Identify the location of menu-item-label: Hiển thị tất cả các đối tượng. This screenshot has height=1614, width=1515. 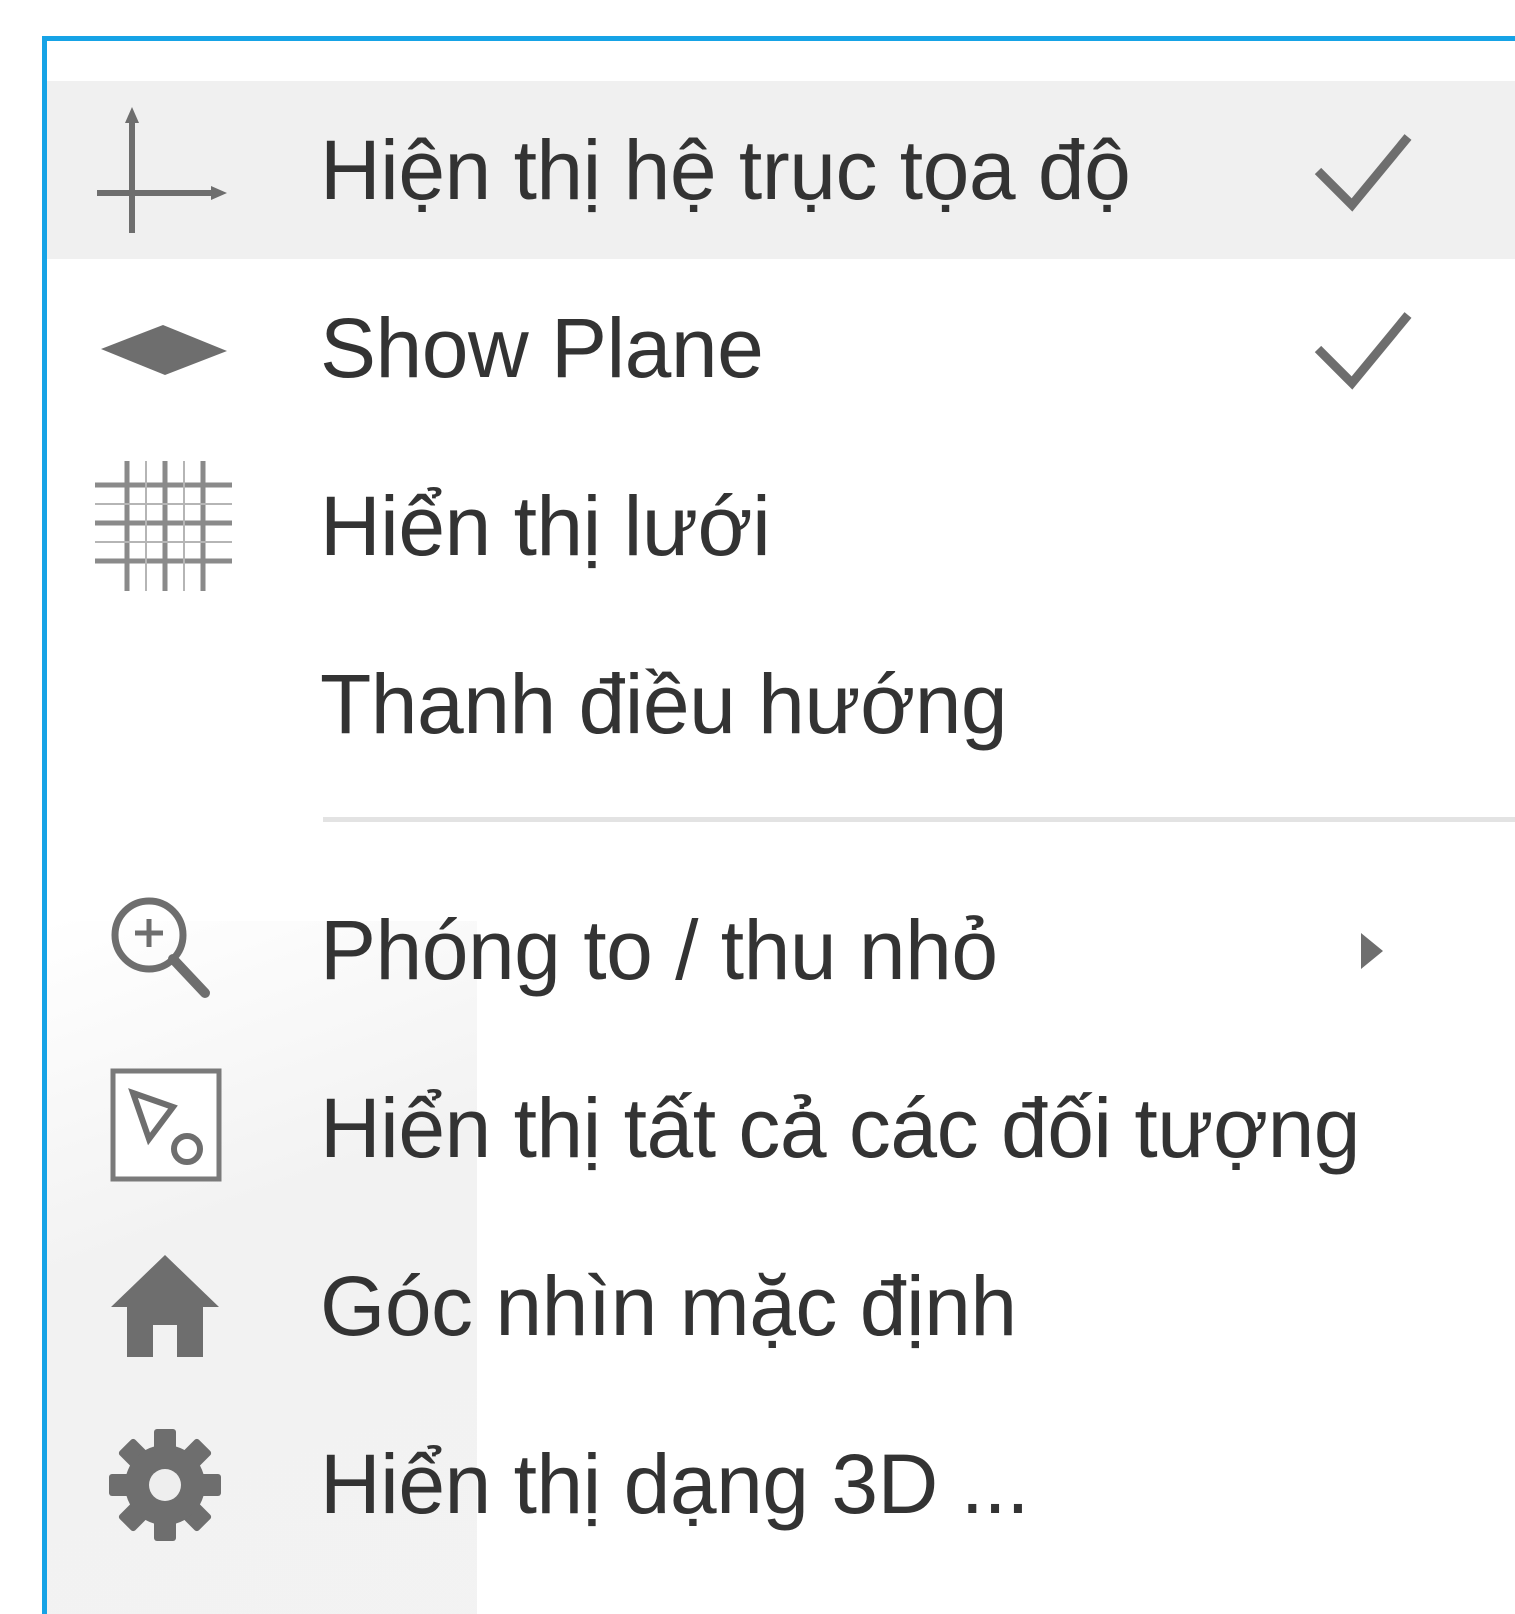
(840, 1128).